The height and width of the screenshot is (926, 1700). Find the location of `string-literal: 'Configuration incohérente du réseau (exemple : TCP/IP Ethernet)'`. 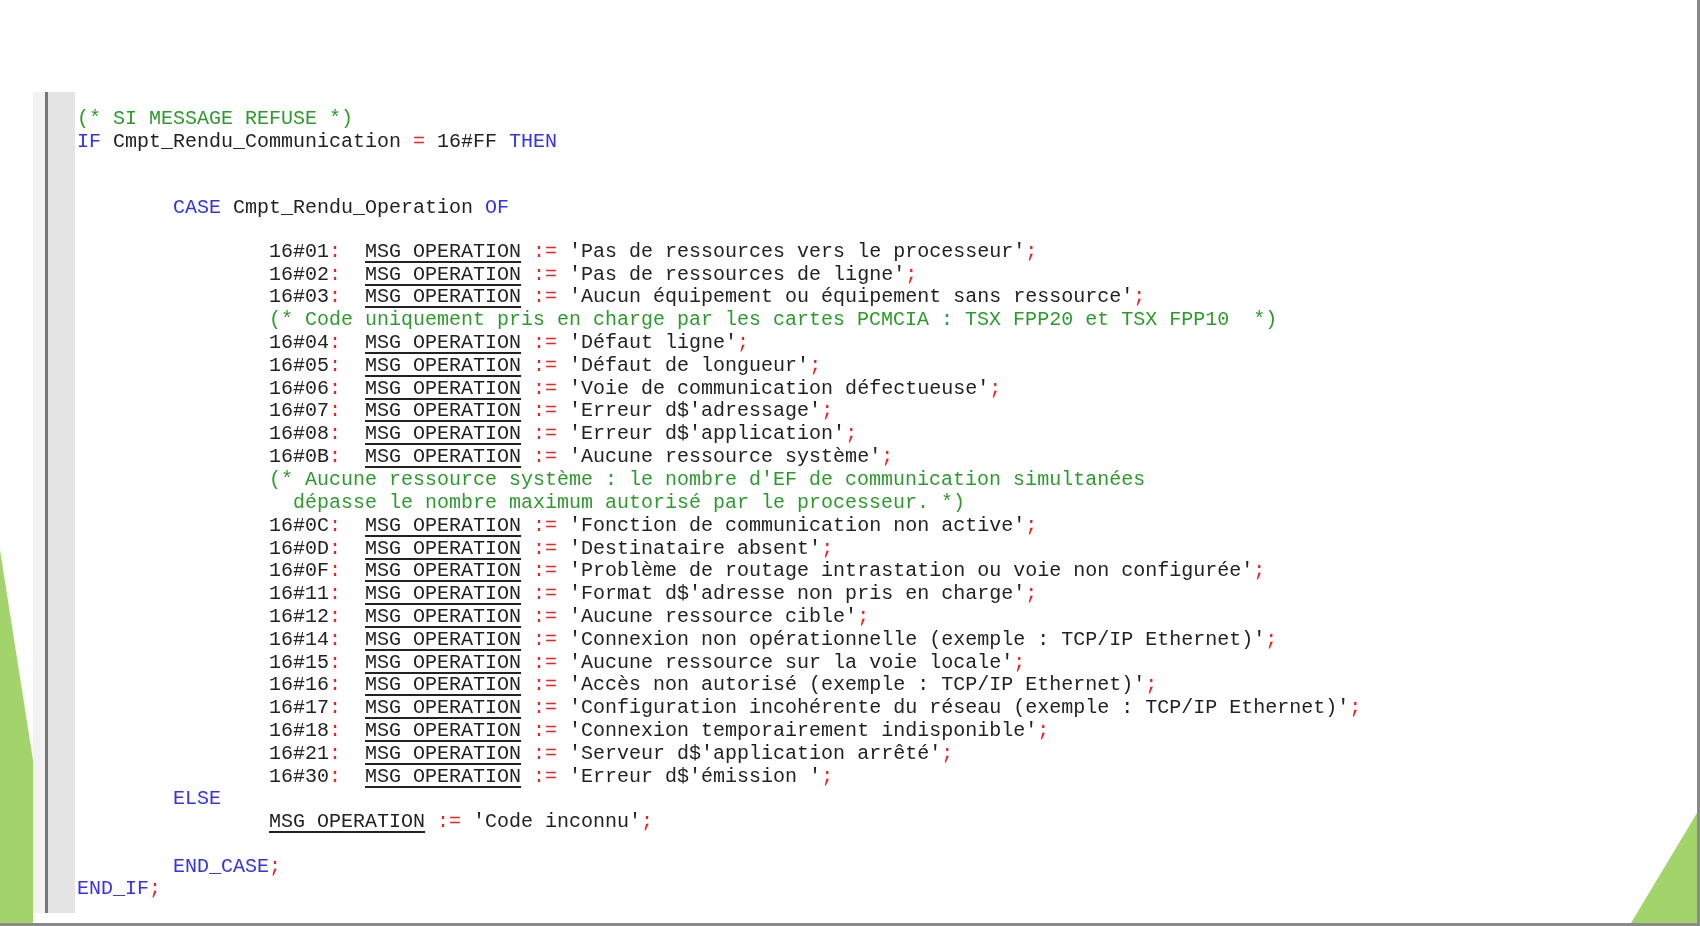

string-literal: 'Configuration incohérente du réseau (exemple : TCP/IP Ethernet)' is located at coordinates (959, 708).